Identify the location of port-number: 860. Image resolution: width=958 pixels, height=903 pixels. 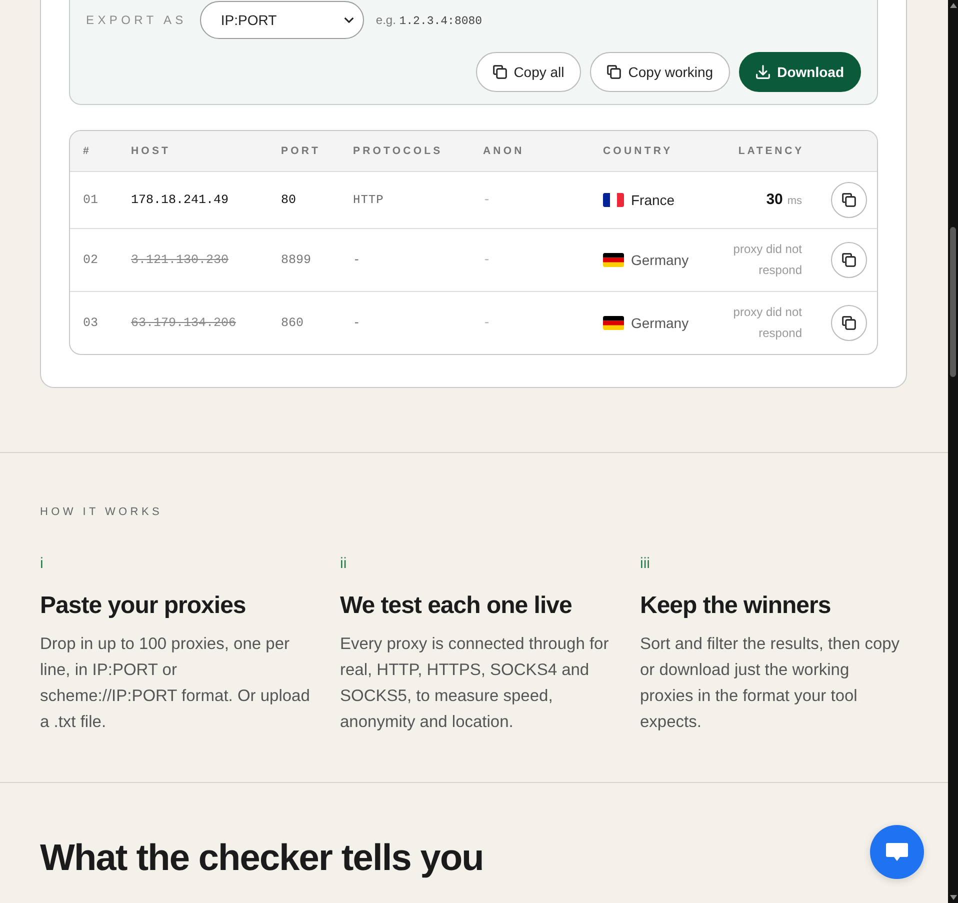
(292, 323).